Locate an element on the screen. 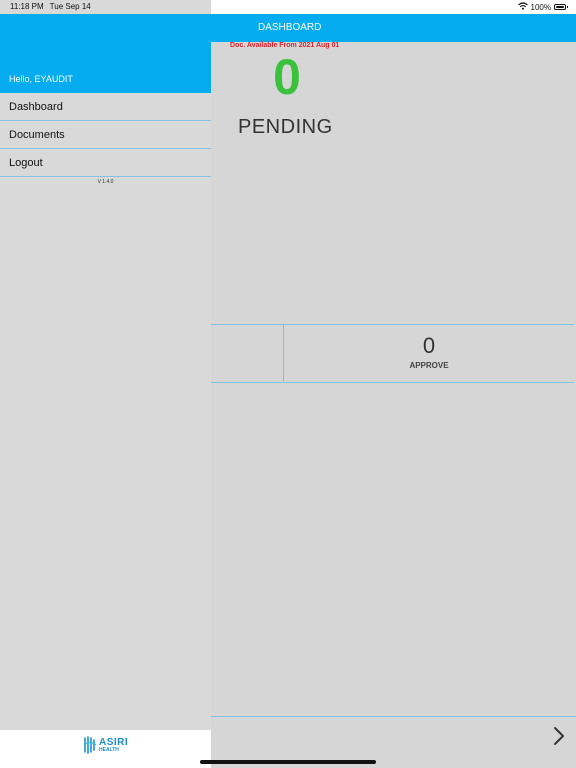 Image resolution: width=576 pixels, height=768 pixels. home-indicator is located at coordinates (288, 762).